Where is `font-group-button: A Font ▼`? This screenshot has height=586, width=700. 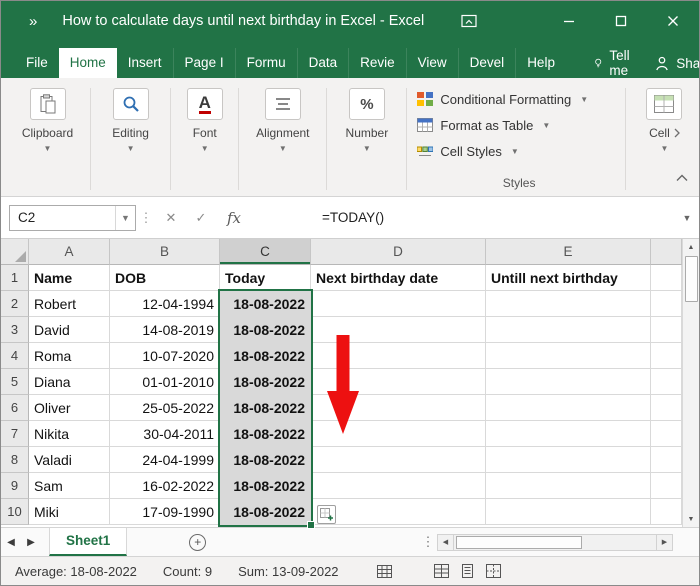
font-group-button: A Font ▼ is located at coordinates (204, 139).